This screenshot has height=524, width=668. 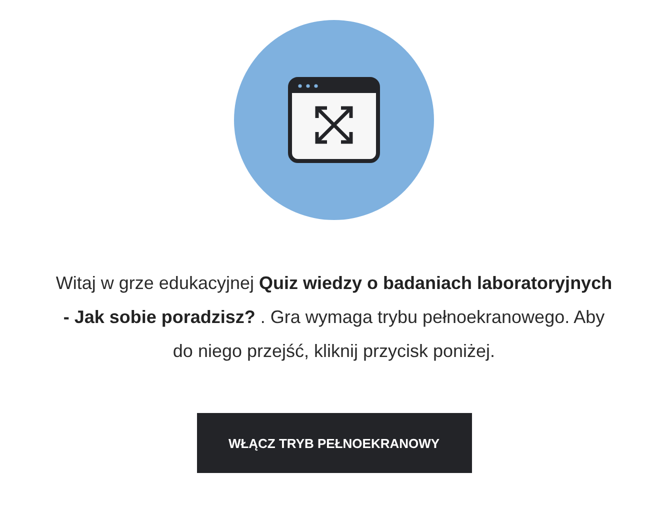 What do you see at coordinates (334, 120) in the screenshot?
I see `fullscreen-window-icon` at bounding box center [334, 120].